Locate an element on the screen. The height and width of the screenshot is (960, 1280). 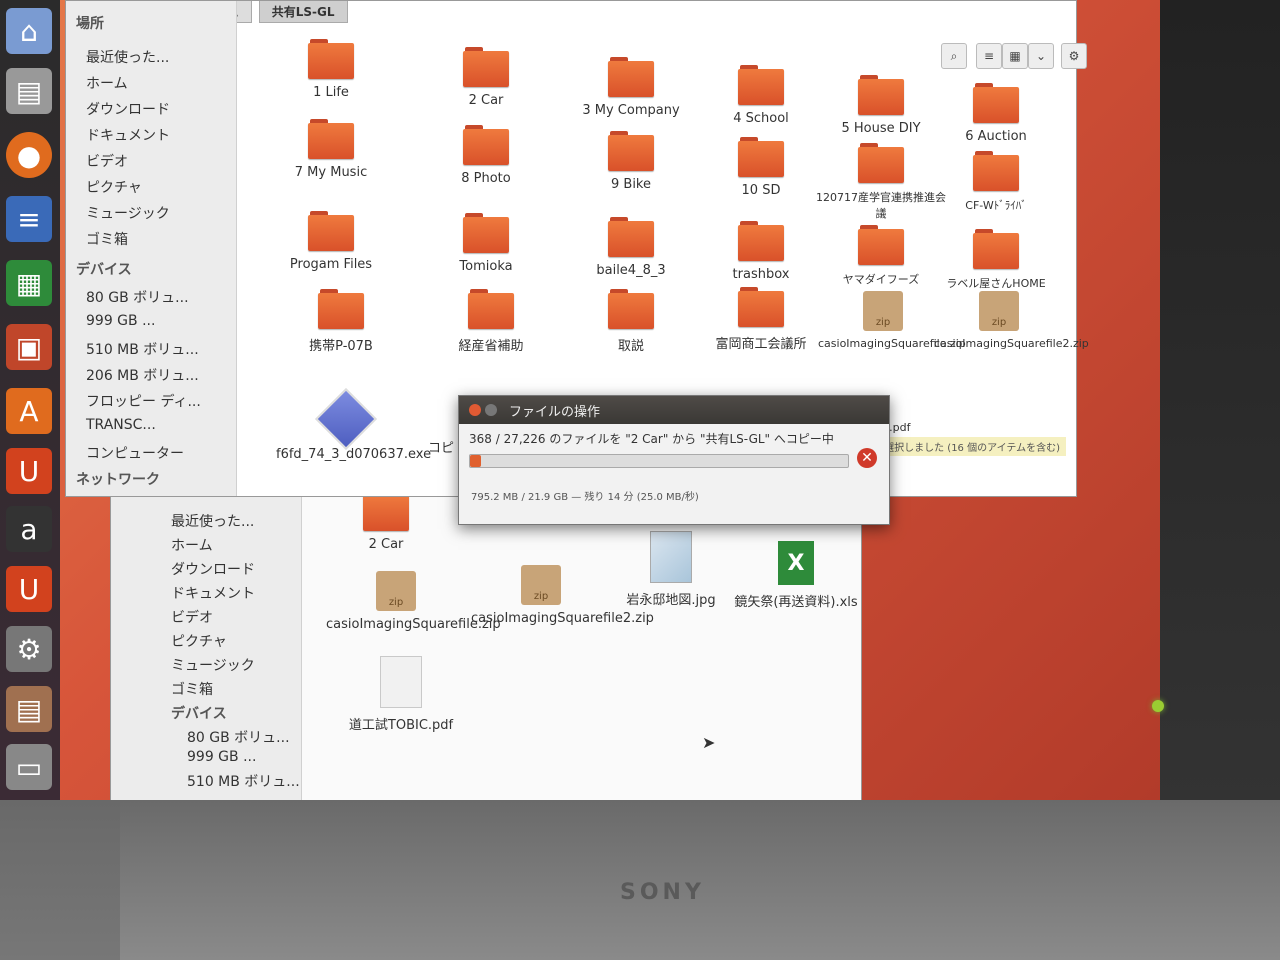
search-button: ⌕ is located at coordinates (954, 56).